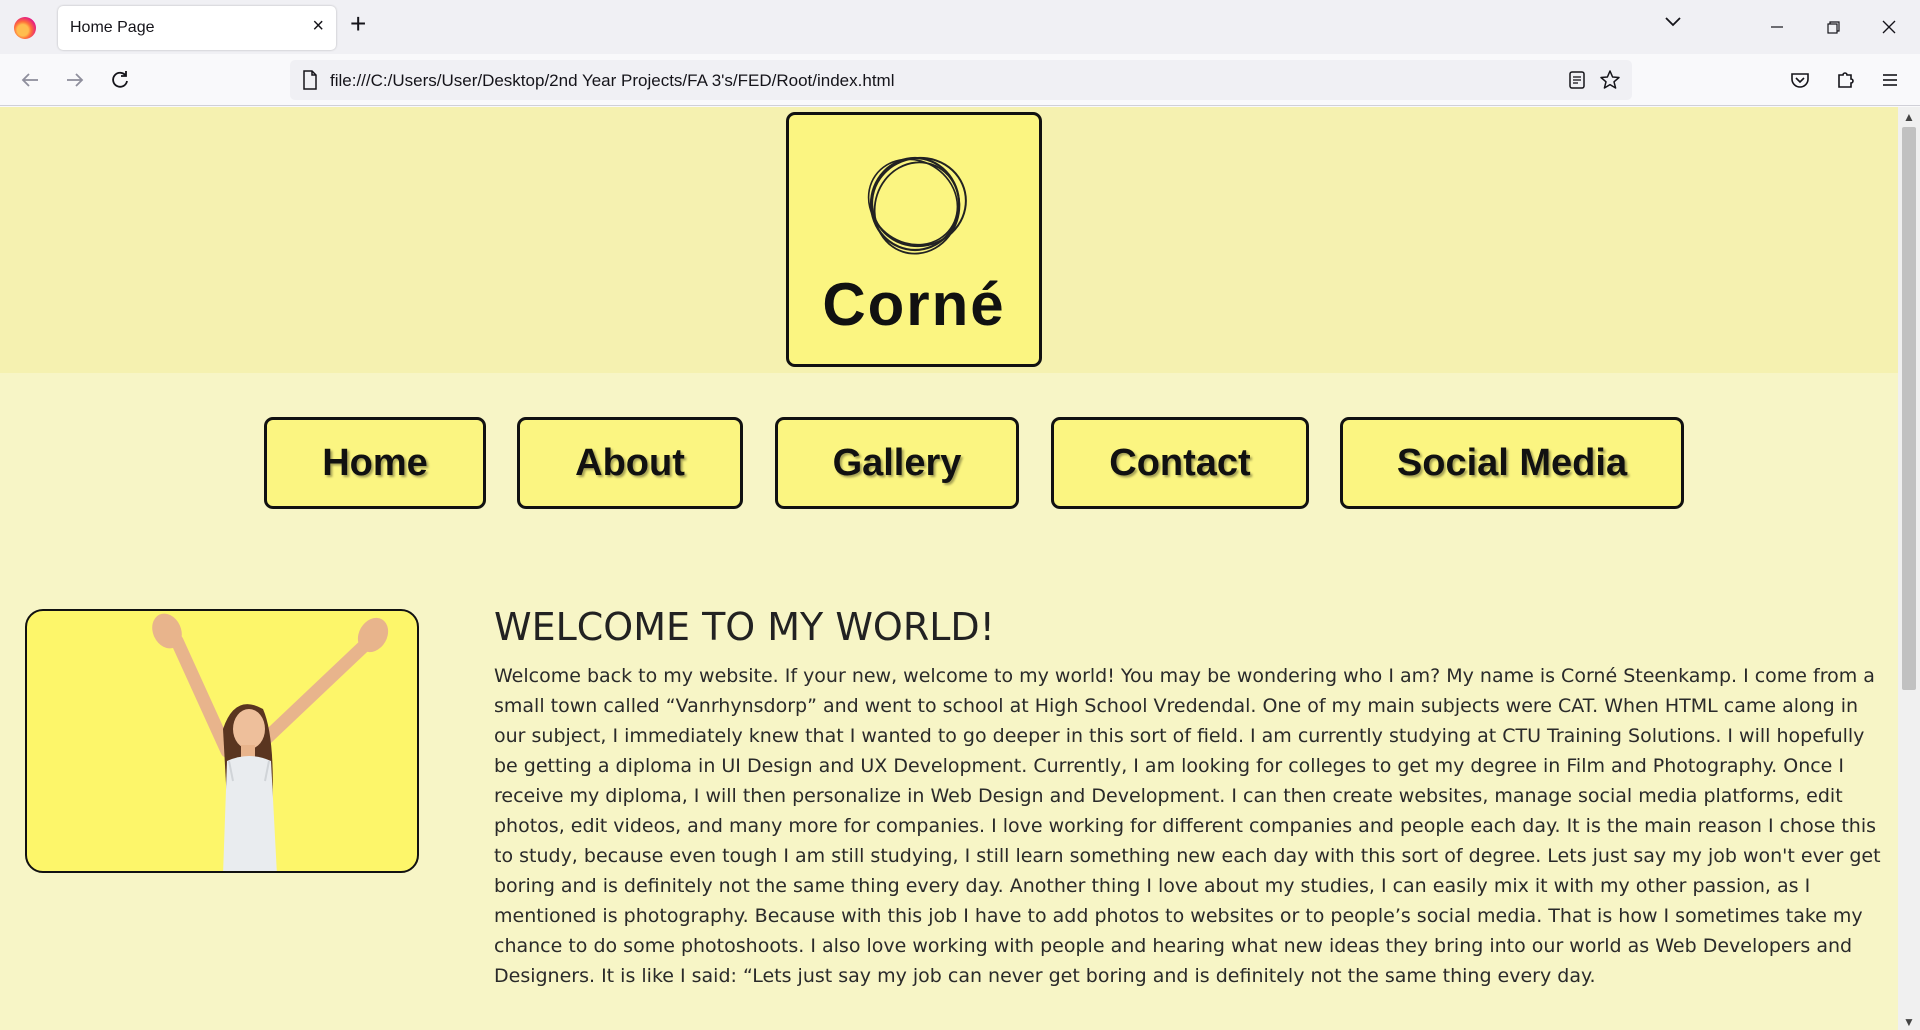  Describe the element at coordinates (1909, 117) in the screenshot. I see `scroll-up-icon: ▲` at that location.